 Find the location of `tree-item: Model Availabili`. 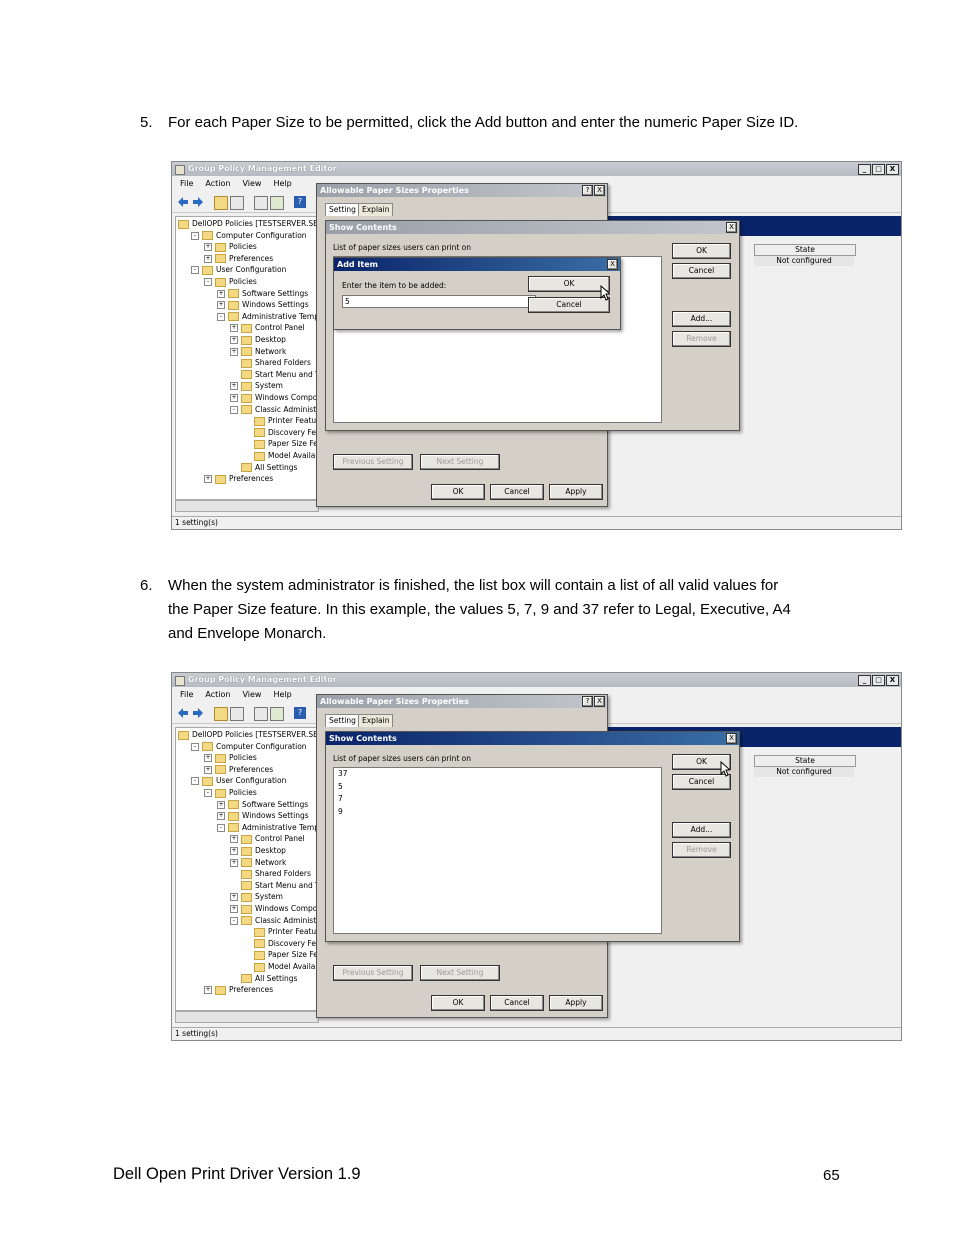

tree-item: Model Availabili is located at coordinates (280, 455).